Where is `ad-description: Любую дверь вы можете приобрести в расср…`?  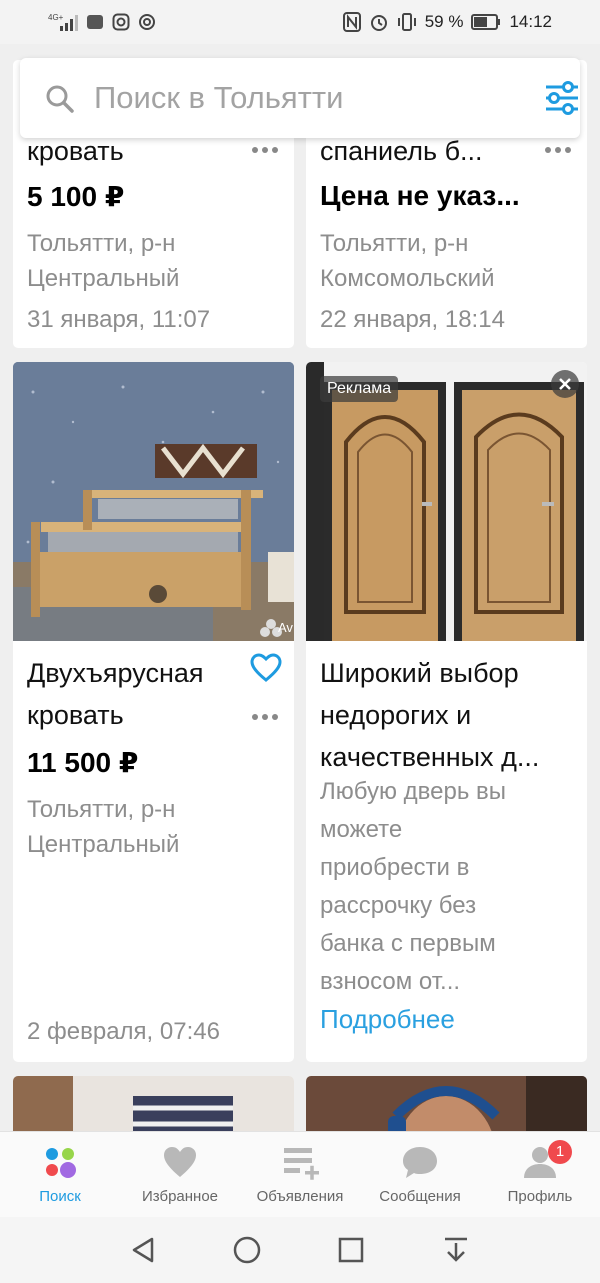
ad-description: Любую дверь вы можете приобрести в расср… is located at coordinates (413, 887).